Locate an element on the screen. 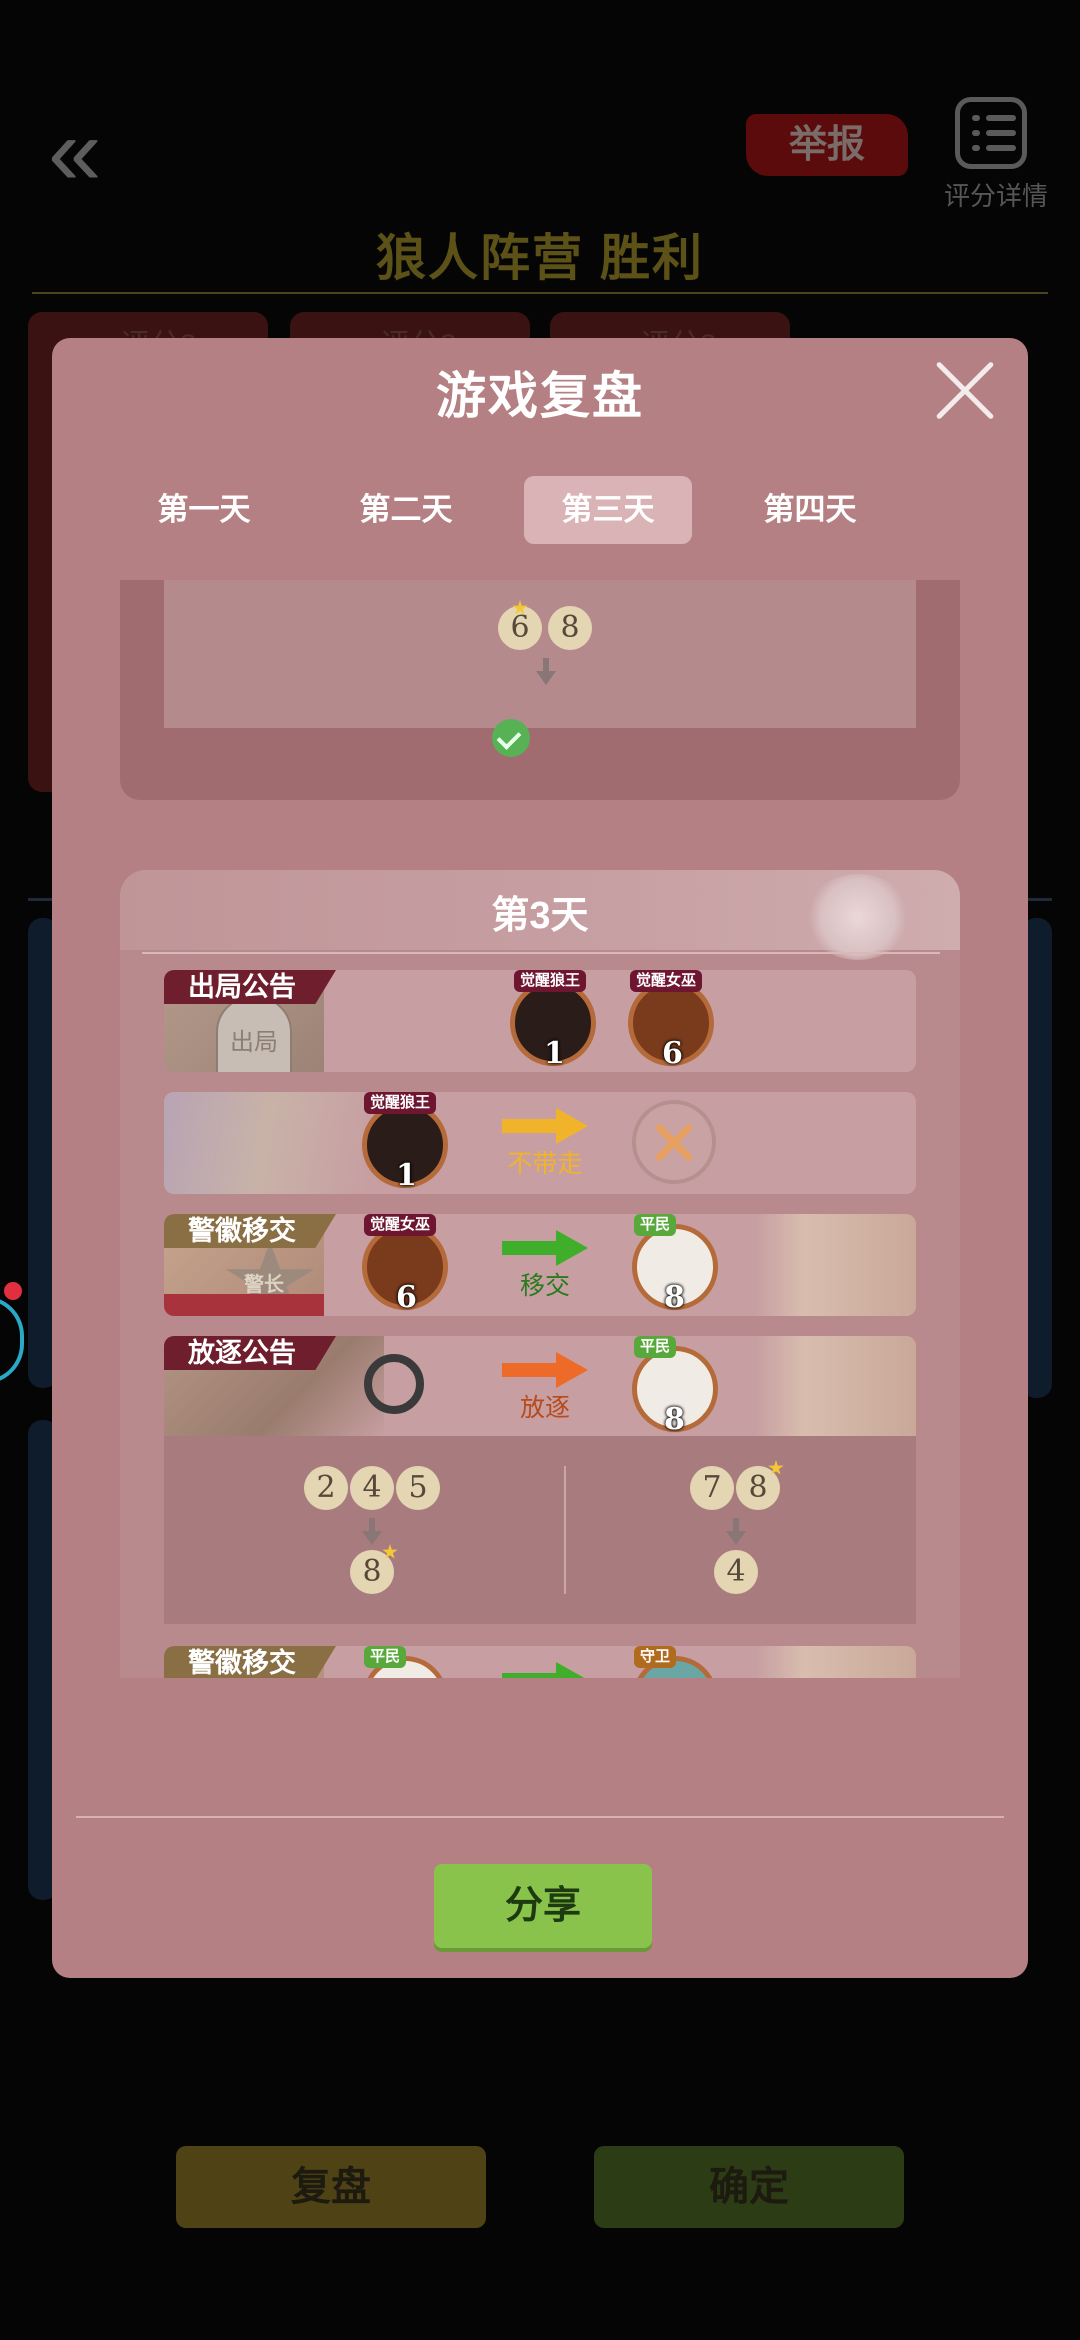 This screenshot has width=1080, height=2340. badge-transfer-row: 警长 警徽移交 觉醒女巫 6 移交 平民 8 is located at coordinates (540, 1265).